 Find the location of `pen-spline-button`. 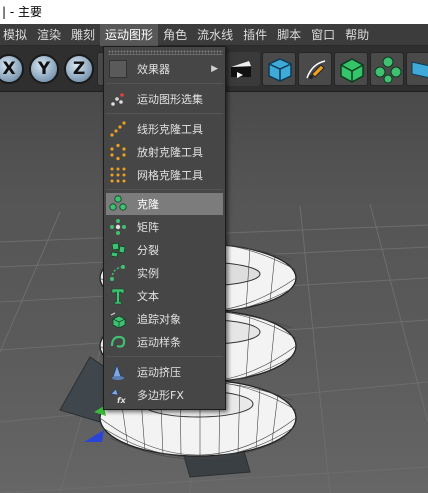

pen-spline-button is located at coordinates (315, 69).